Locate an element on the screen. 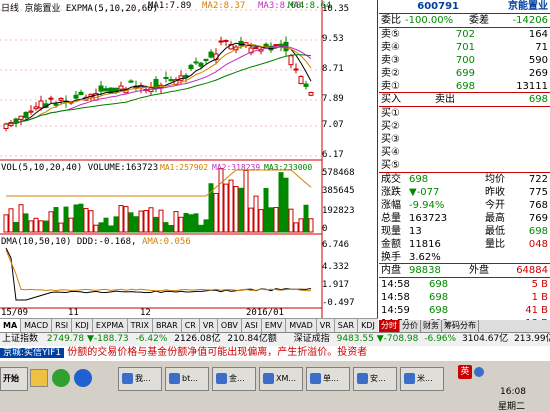 The image size is (550, 412). browser-icon is located at coordinates (61, 378).